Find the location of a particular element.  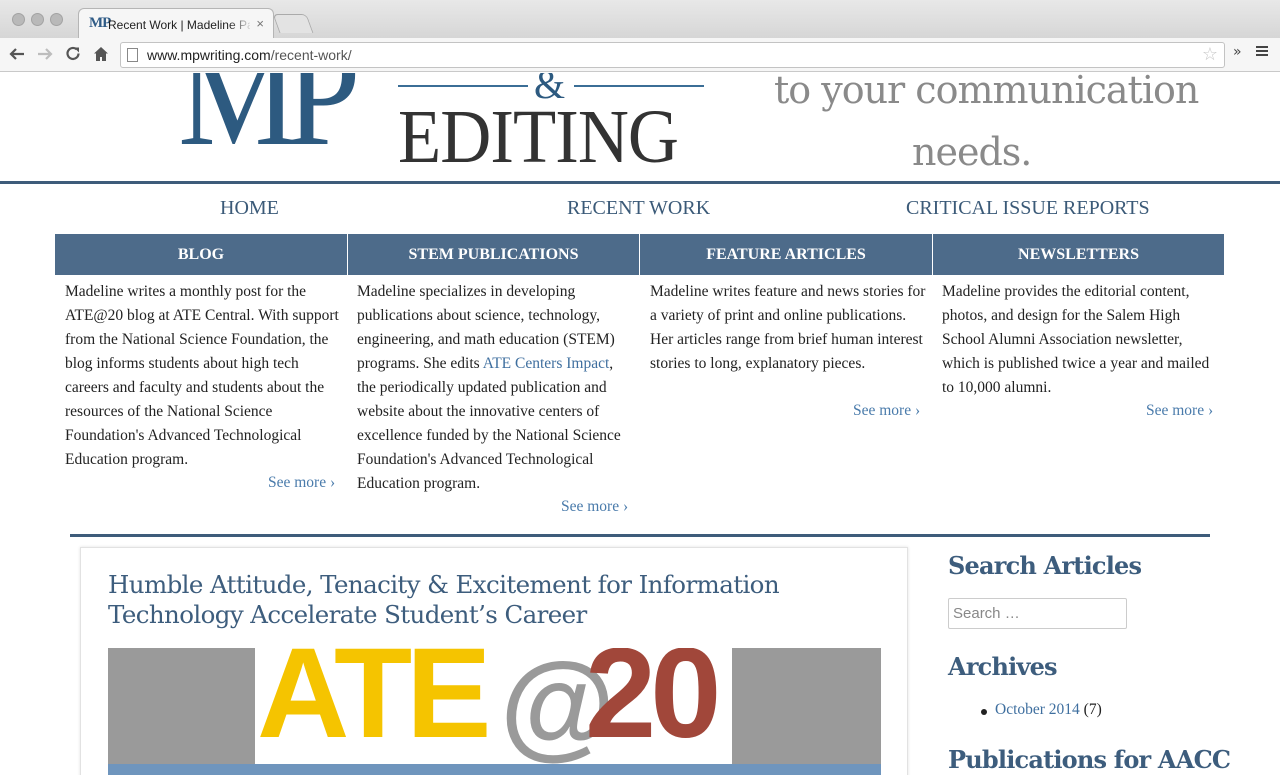

browser-tab-active: MP Recent Work | Madeline Pa × is located at coordinates (176, 23).